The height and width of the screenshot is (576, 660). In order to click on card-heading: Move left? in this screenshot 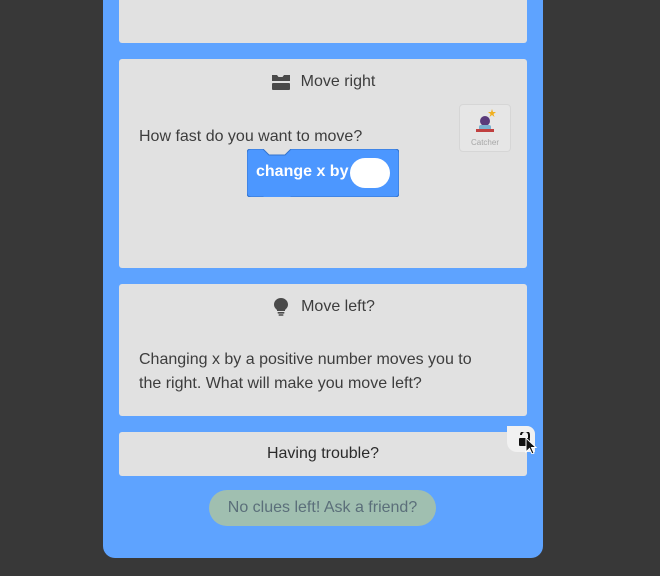, I will do `click(323, 307)`.